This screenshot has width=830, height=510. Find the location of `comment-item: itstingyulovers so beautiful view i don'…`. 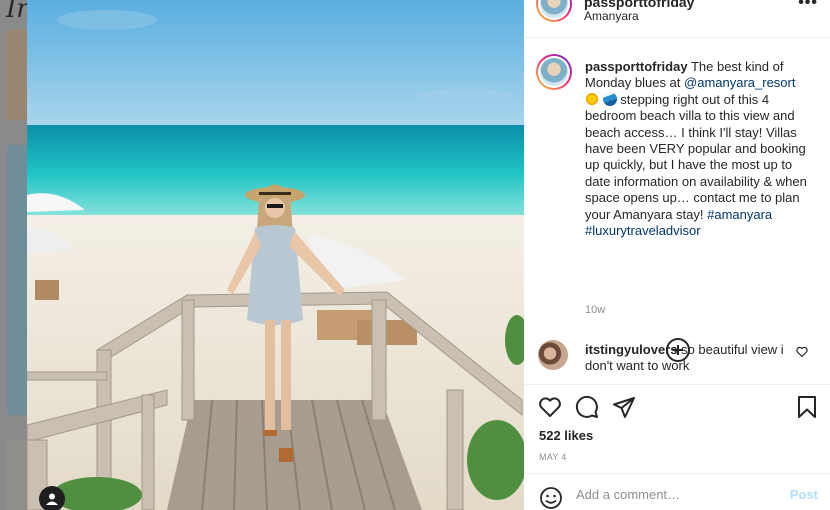

comment-item: itstingyulovers so beautiful view i don'… is located at coordinates (677, 358).